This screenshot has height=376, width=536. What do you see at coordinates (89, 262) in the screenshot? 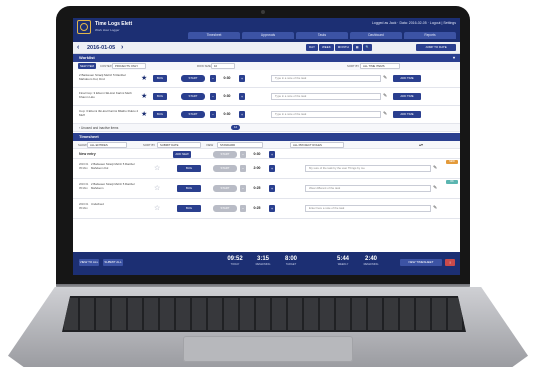
I see `view-all-button: VIEW TO ALL` at bounding box center [89, 262].